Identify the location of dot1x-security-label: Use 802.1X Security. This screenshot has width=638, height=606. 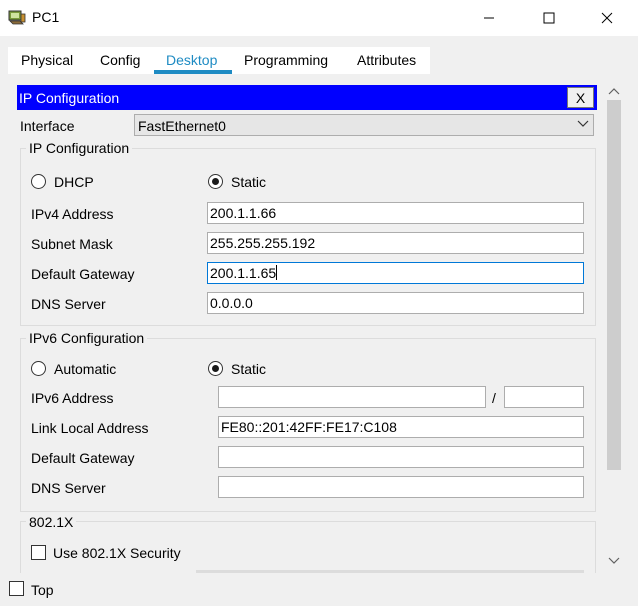
(117, 553).